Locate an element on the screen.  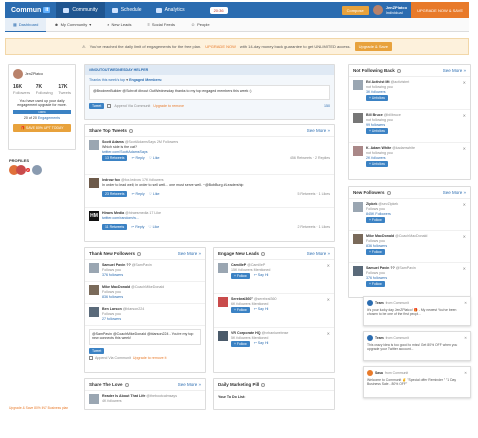
save-80-button: 🎁 SAVE 80% UPT TODAY is located at coordinates (42, 128).